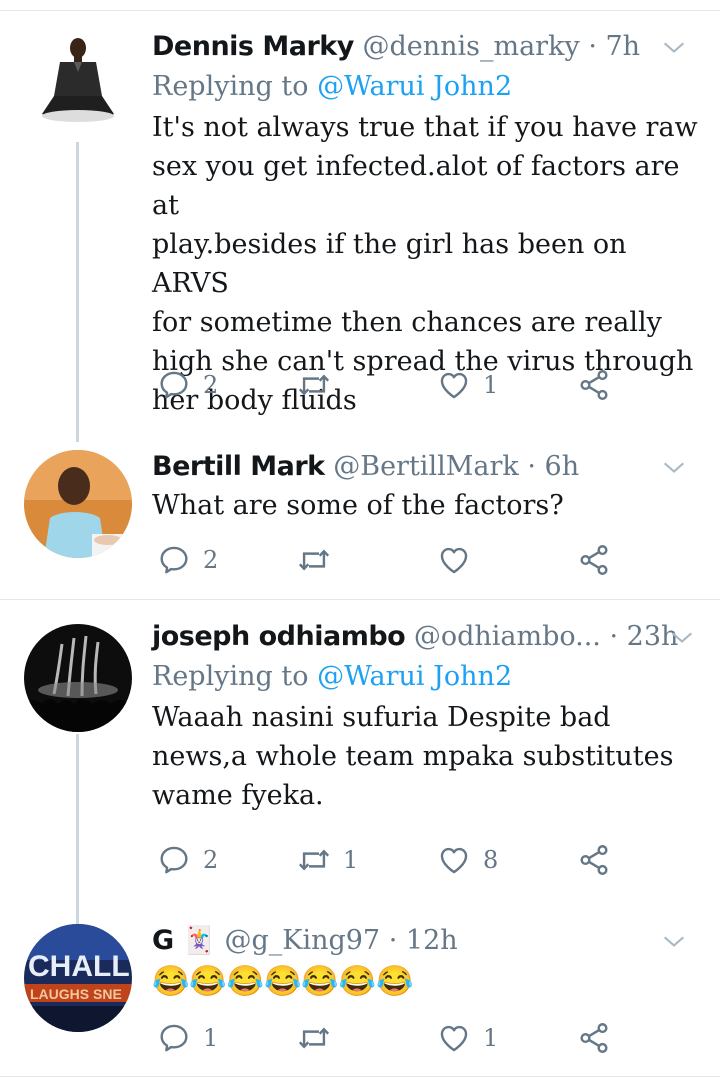  What do you see at coordinates (432, 940) in the screenshot?
I see `timestamp: 12h` at bounding box center [432, 940].